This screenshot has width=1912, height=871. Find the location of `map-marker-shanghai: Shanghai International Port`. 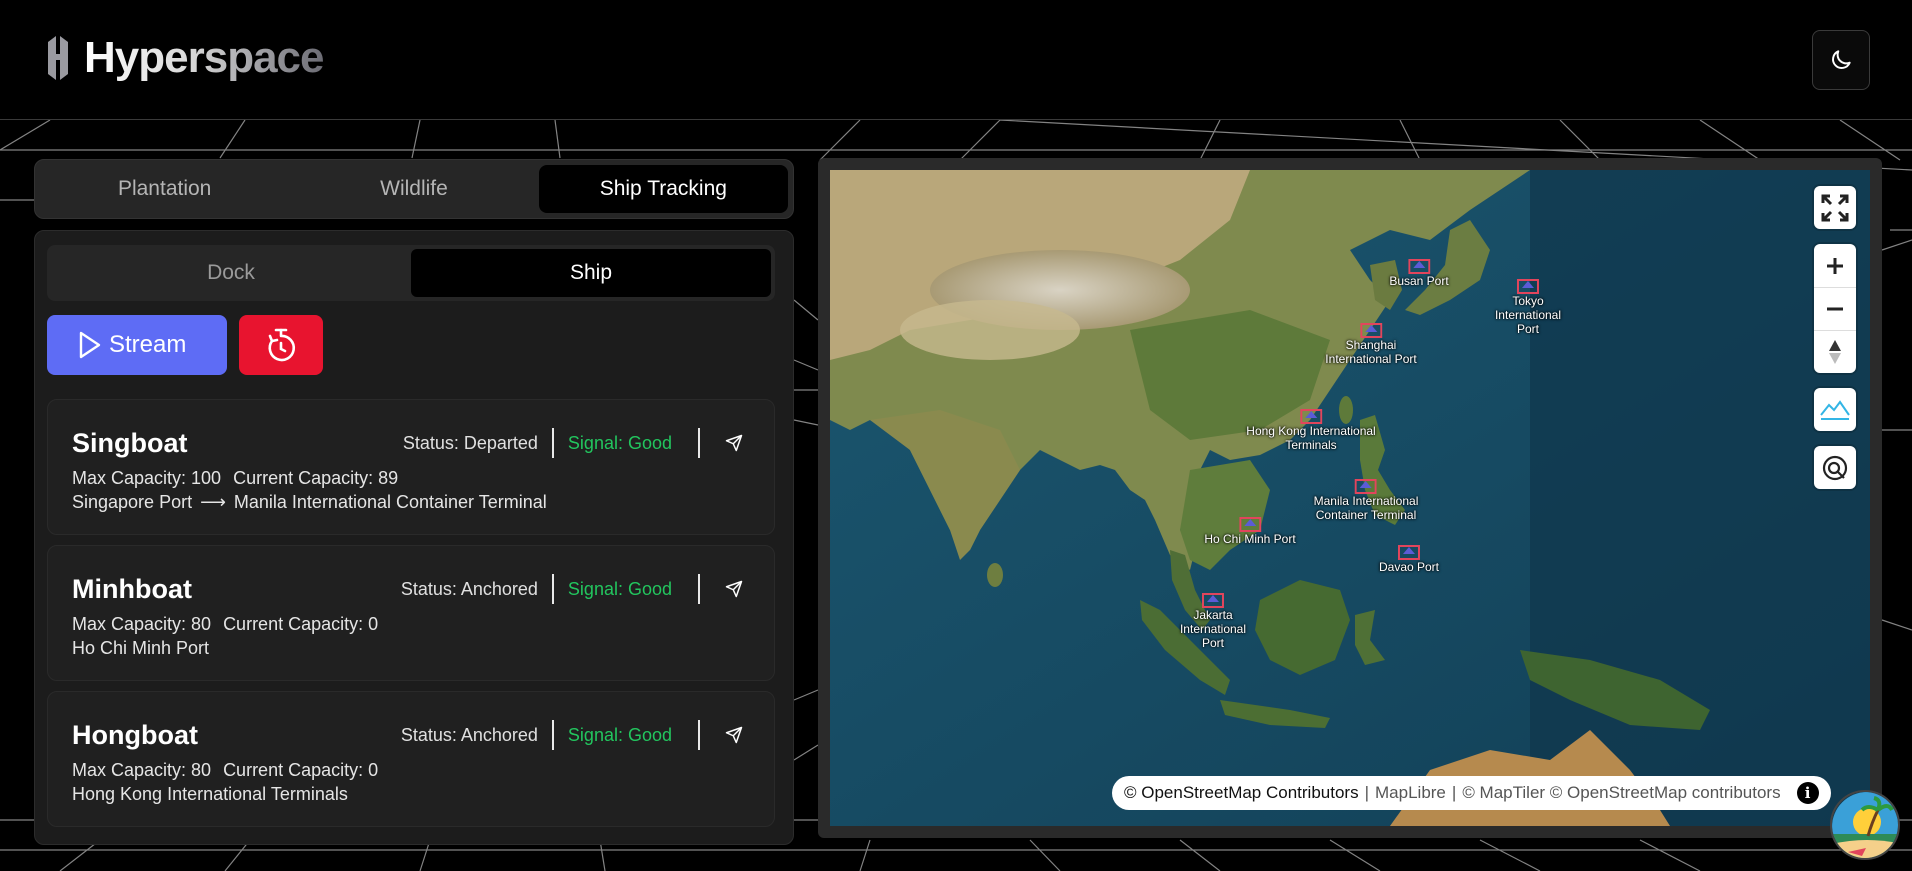

map-marker-shanghai: Shanghai International Port is located at coordinates (1371, 343).